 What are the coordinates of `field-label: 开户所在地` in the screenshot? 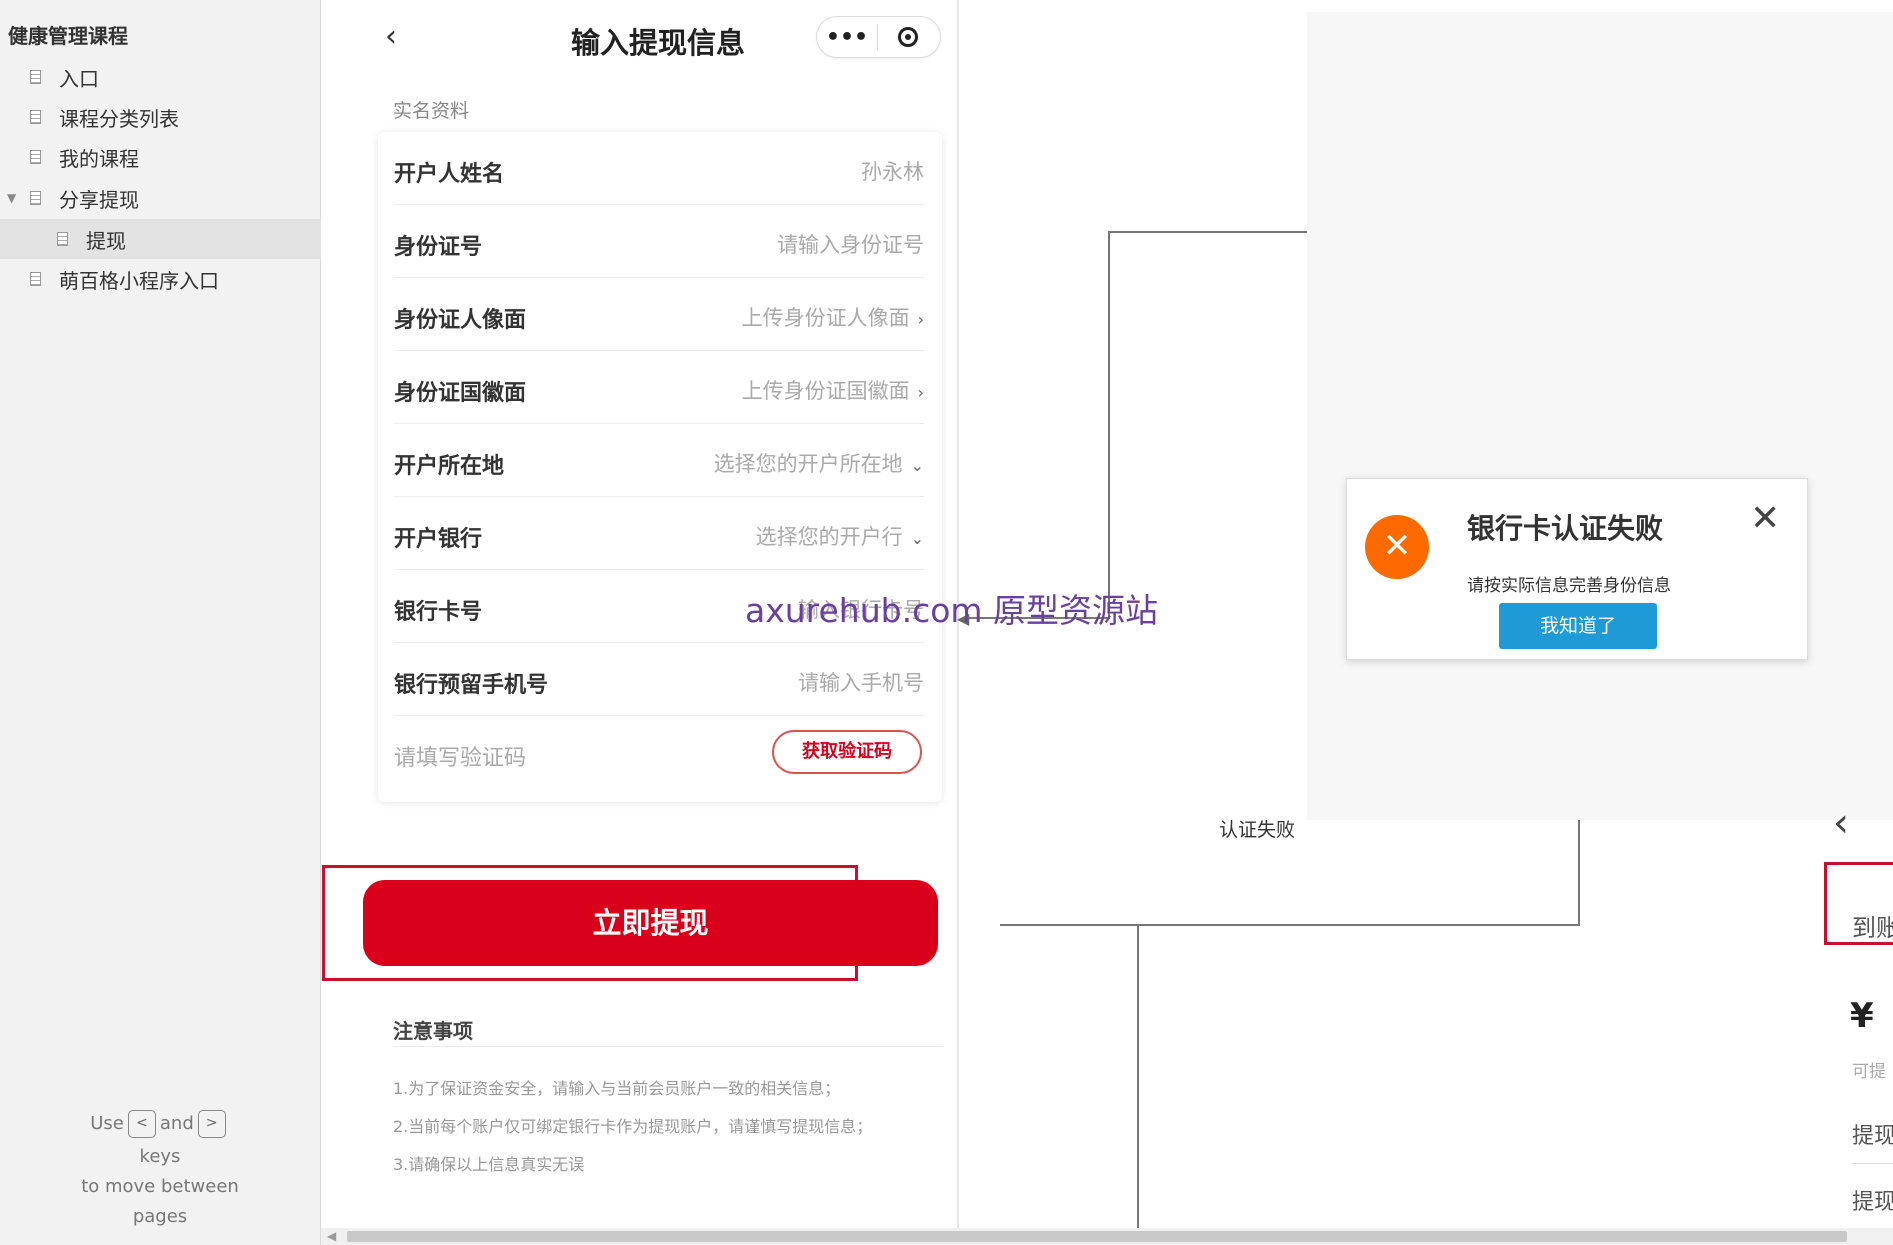 It's located at (449, 466).